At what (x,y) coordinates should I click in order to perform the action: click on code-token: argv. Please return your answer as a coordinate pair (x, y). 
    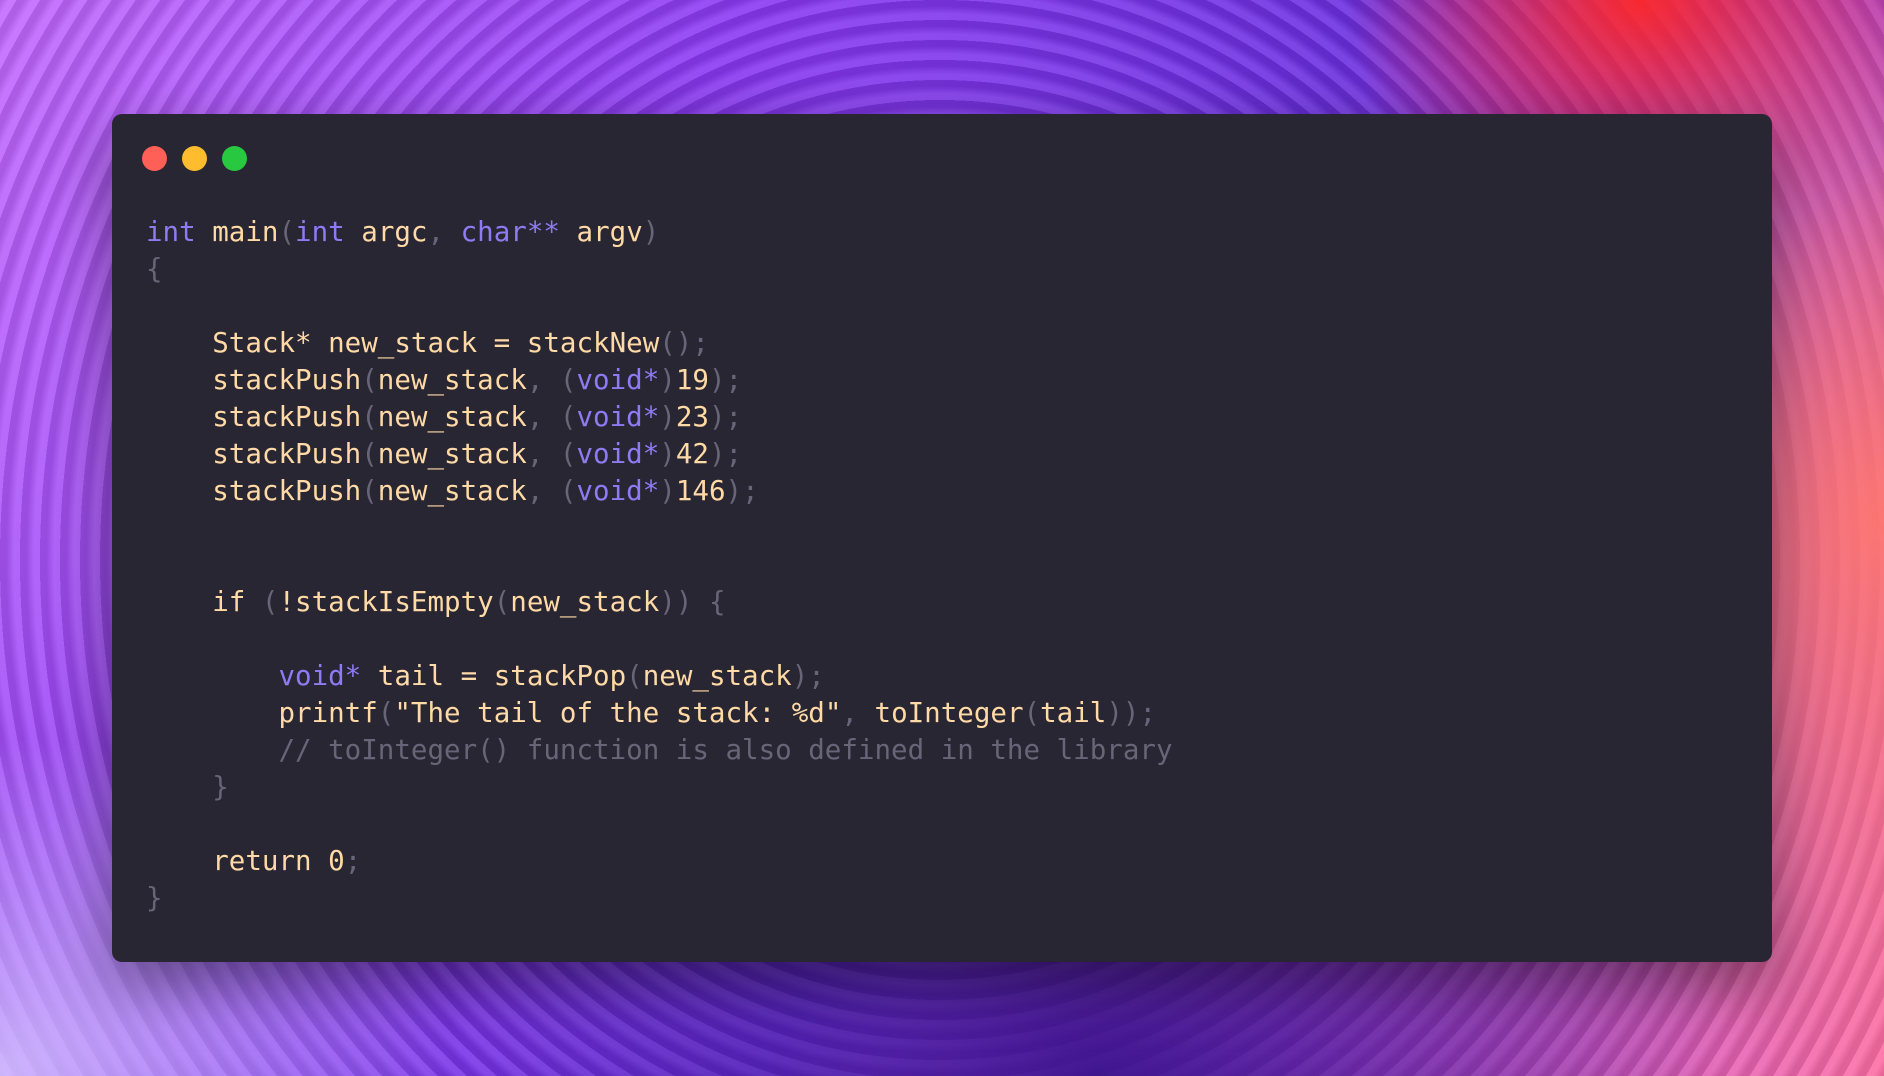
    Looking at the image, I should click on (601, 232).